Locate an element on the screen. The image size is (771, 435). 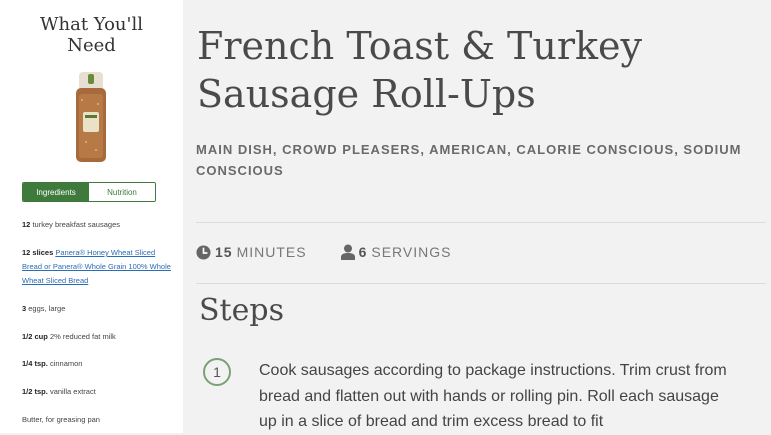
bread-loaf-icon is located at coordinates (91, 117).